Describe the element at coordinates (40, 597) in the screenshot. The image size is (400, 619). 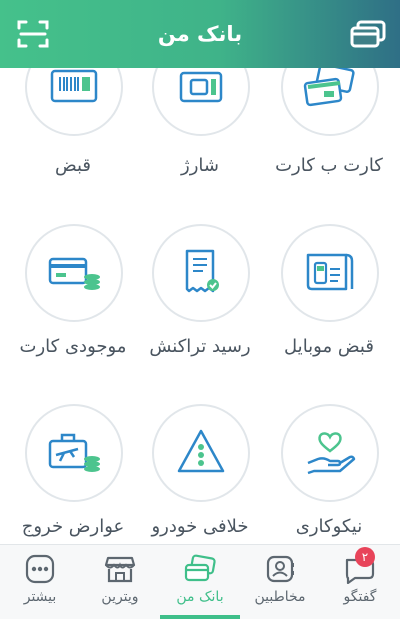
I see `tab-label: بیشتر` at that location.